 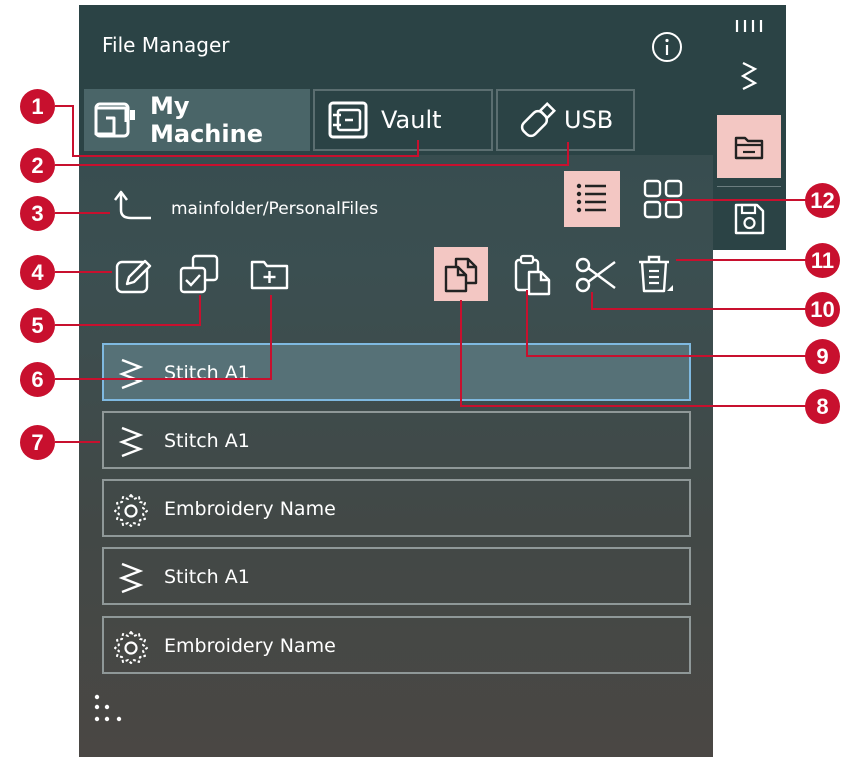 I want to click on scissors-icon, so click(x=595, y=275).